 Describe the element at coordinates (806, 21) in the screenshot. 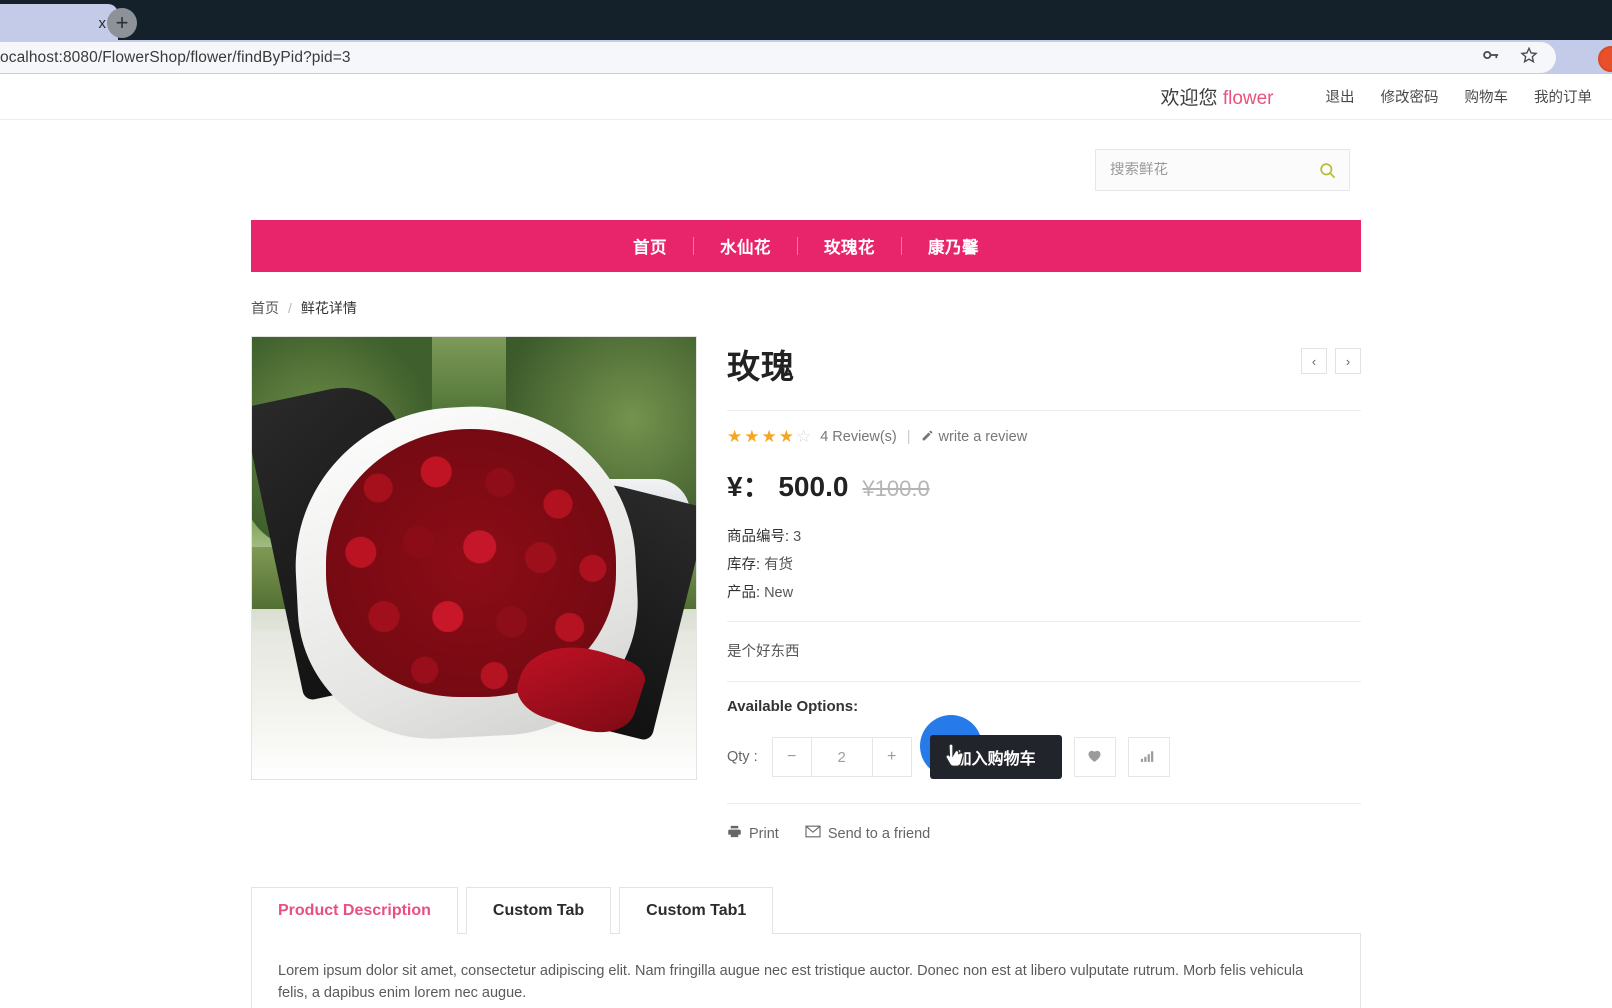

I see `browser-tabstrip: x +` at that location.